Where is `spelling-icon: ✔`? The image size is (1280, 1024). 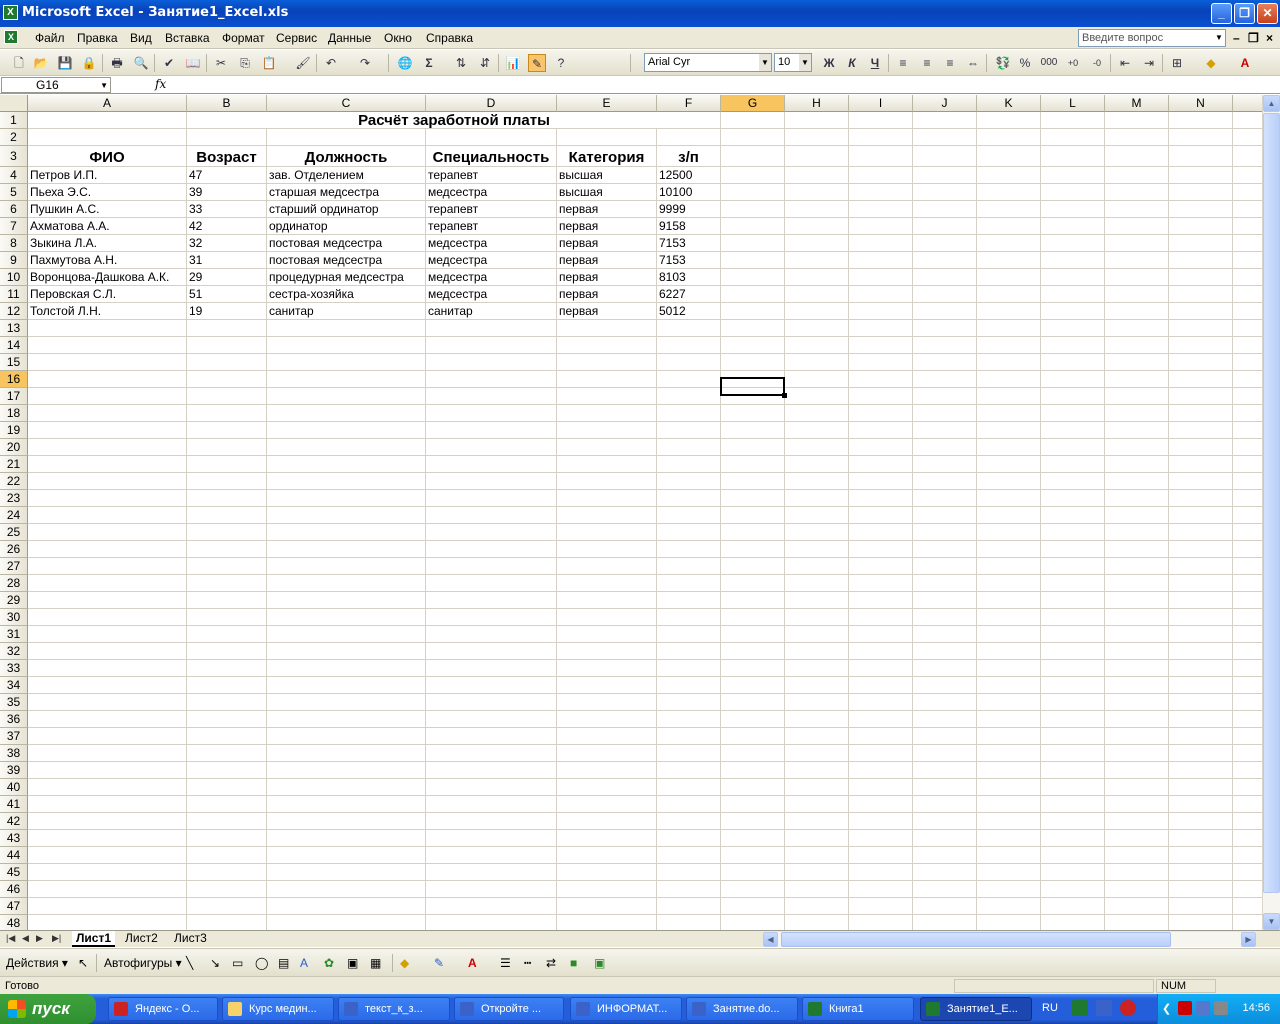 spelling-icon: ✔ is located at coordinates (169, 63).